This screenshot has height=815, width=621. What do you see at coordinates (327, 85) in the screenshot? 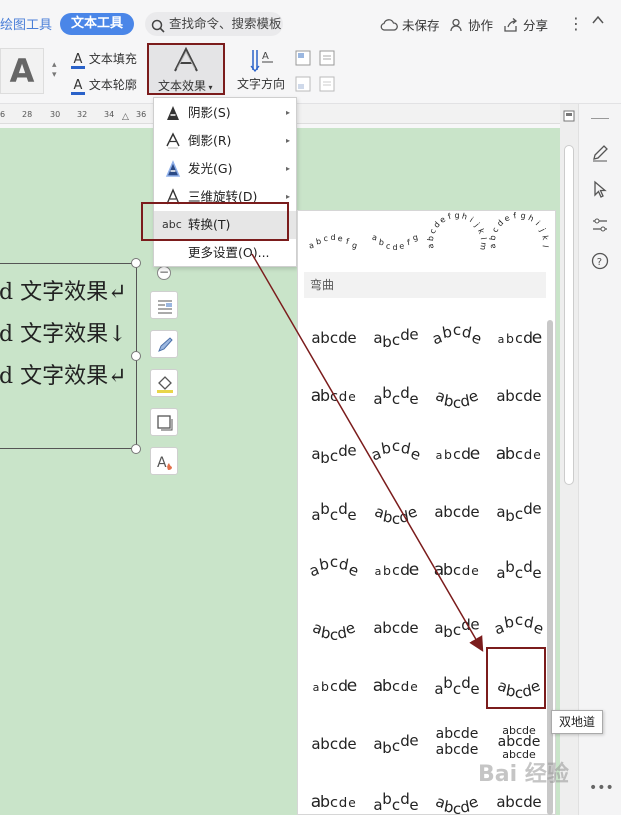
I see `align-justify-icon` at bounding box center [327, 85].